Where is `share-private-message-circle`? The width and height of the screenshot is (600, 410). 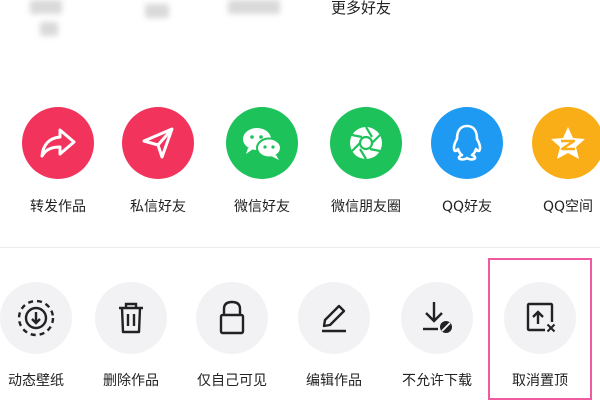 share-private-message-circle is located at coordinates (158, 143).